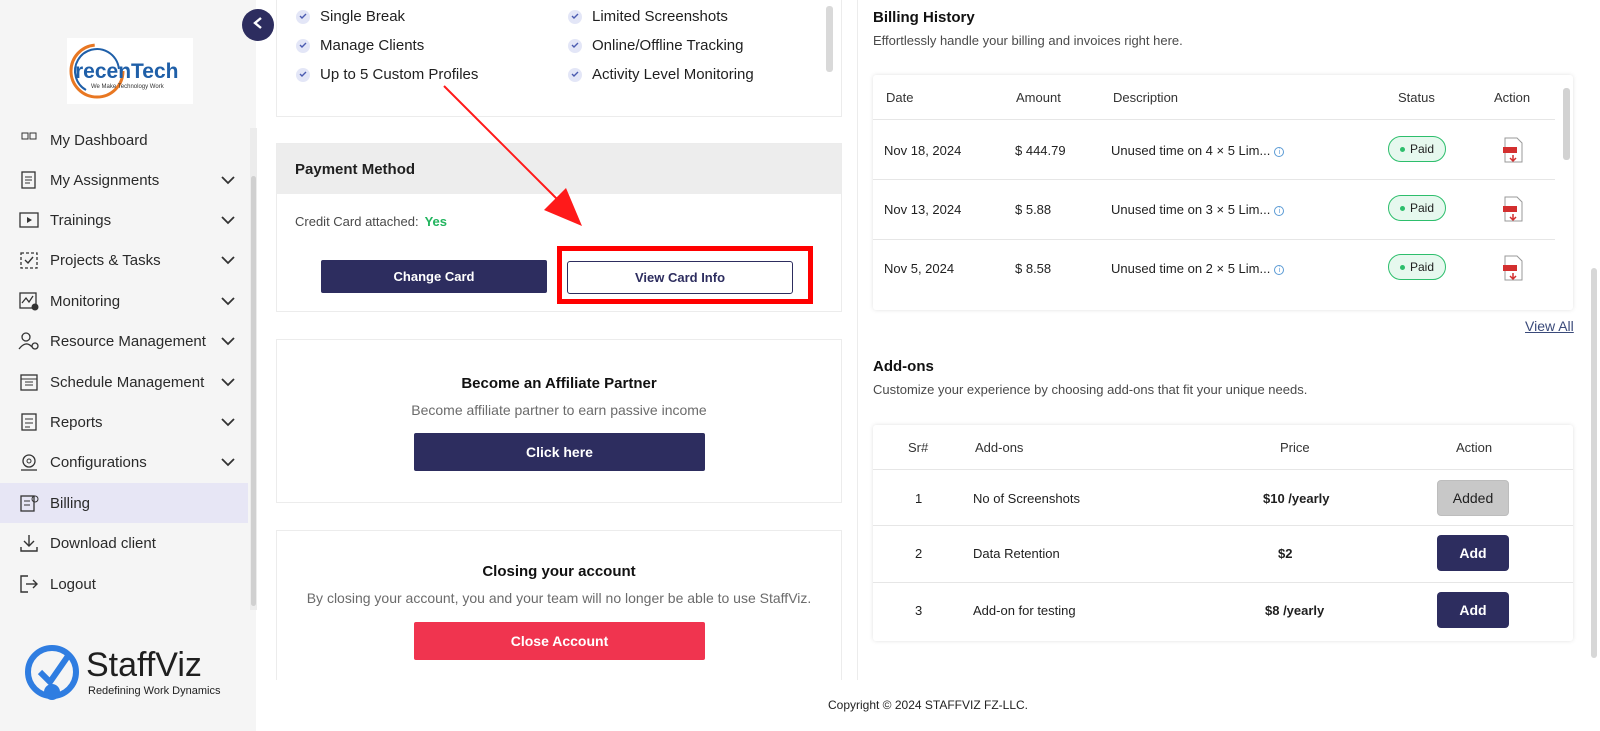  What do you see at coordinates (127, 382) in the screenshot?
I see `sidebar-item-label: Schedule Management` at bounding box center [127, 382].